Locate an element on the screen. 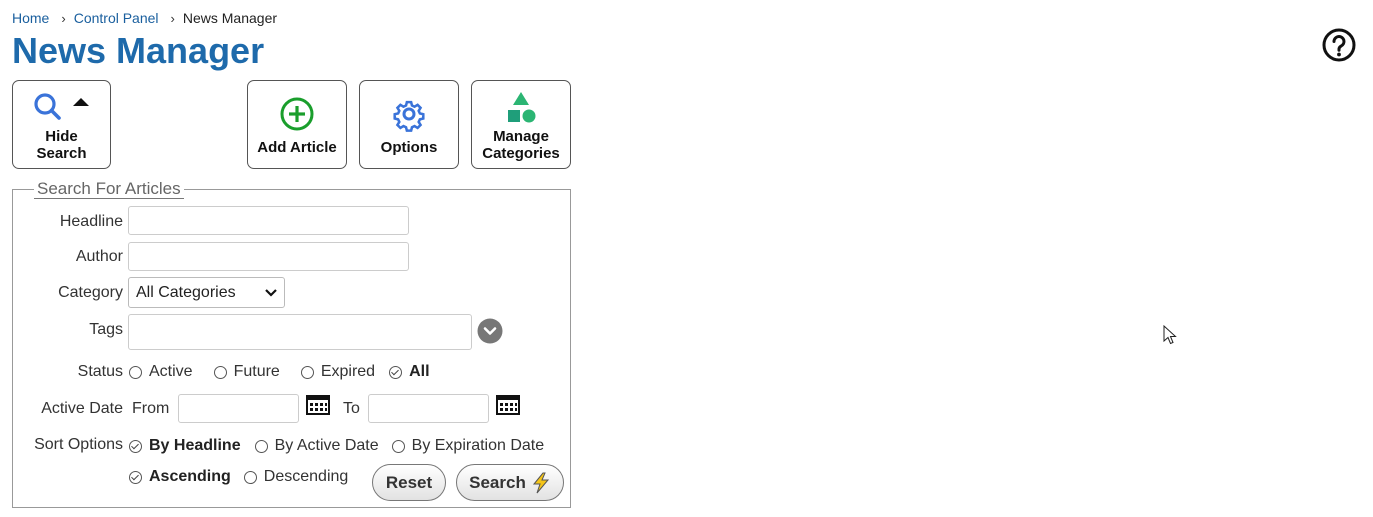  headline-input is located at coordinates (268, 220).